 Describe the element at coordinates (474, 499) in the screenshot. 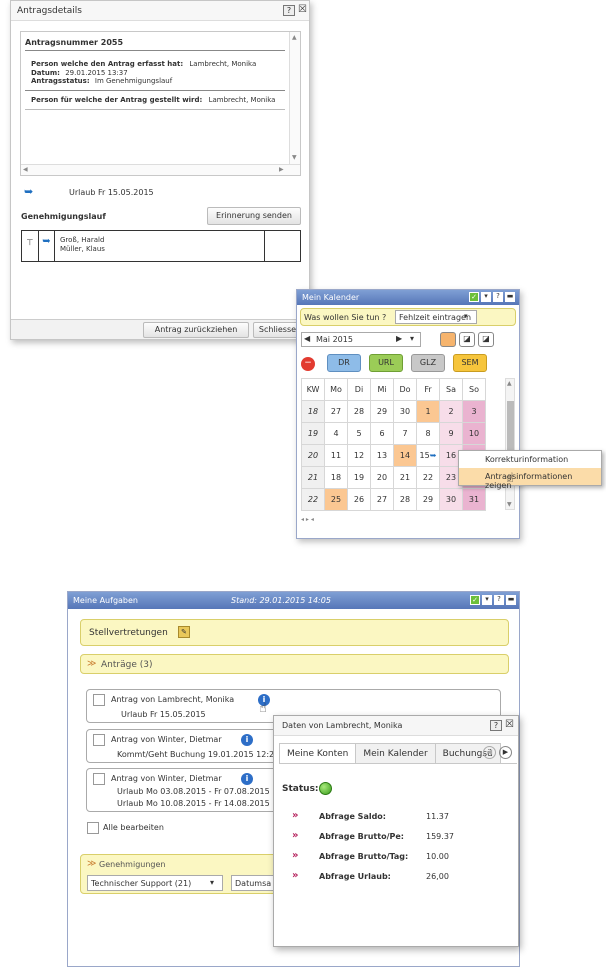

I see `day-cell: 31` at that location.